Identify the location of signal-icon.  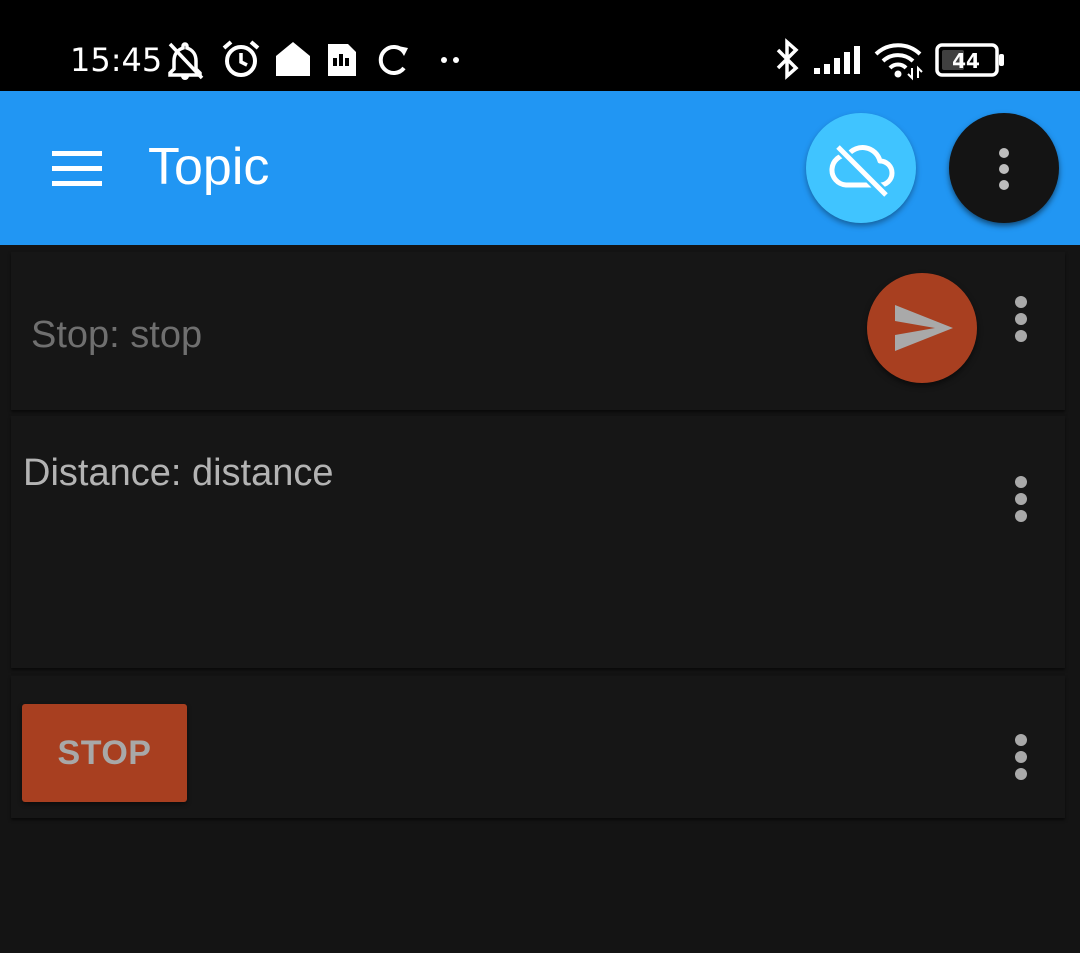
(837, 60).